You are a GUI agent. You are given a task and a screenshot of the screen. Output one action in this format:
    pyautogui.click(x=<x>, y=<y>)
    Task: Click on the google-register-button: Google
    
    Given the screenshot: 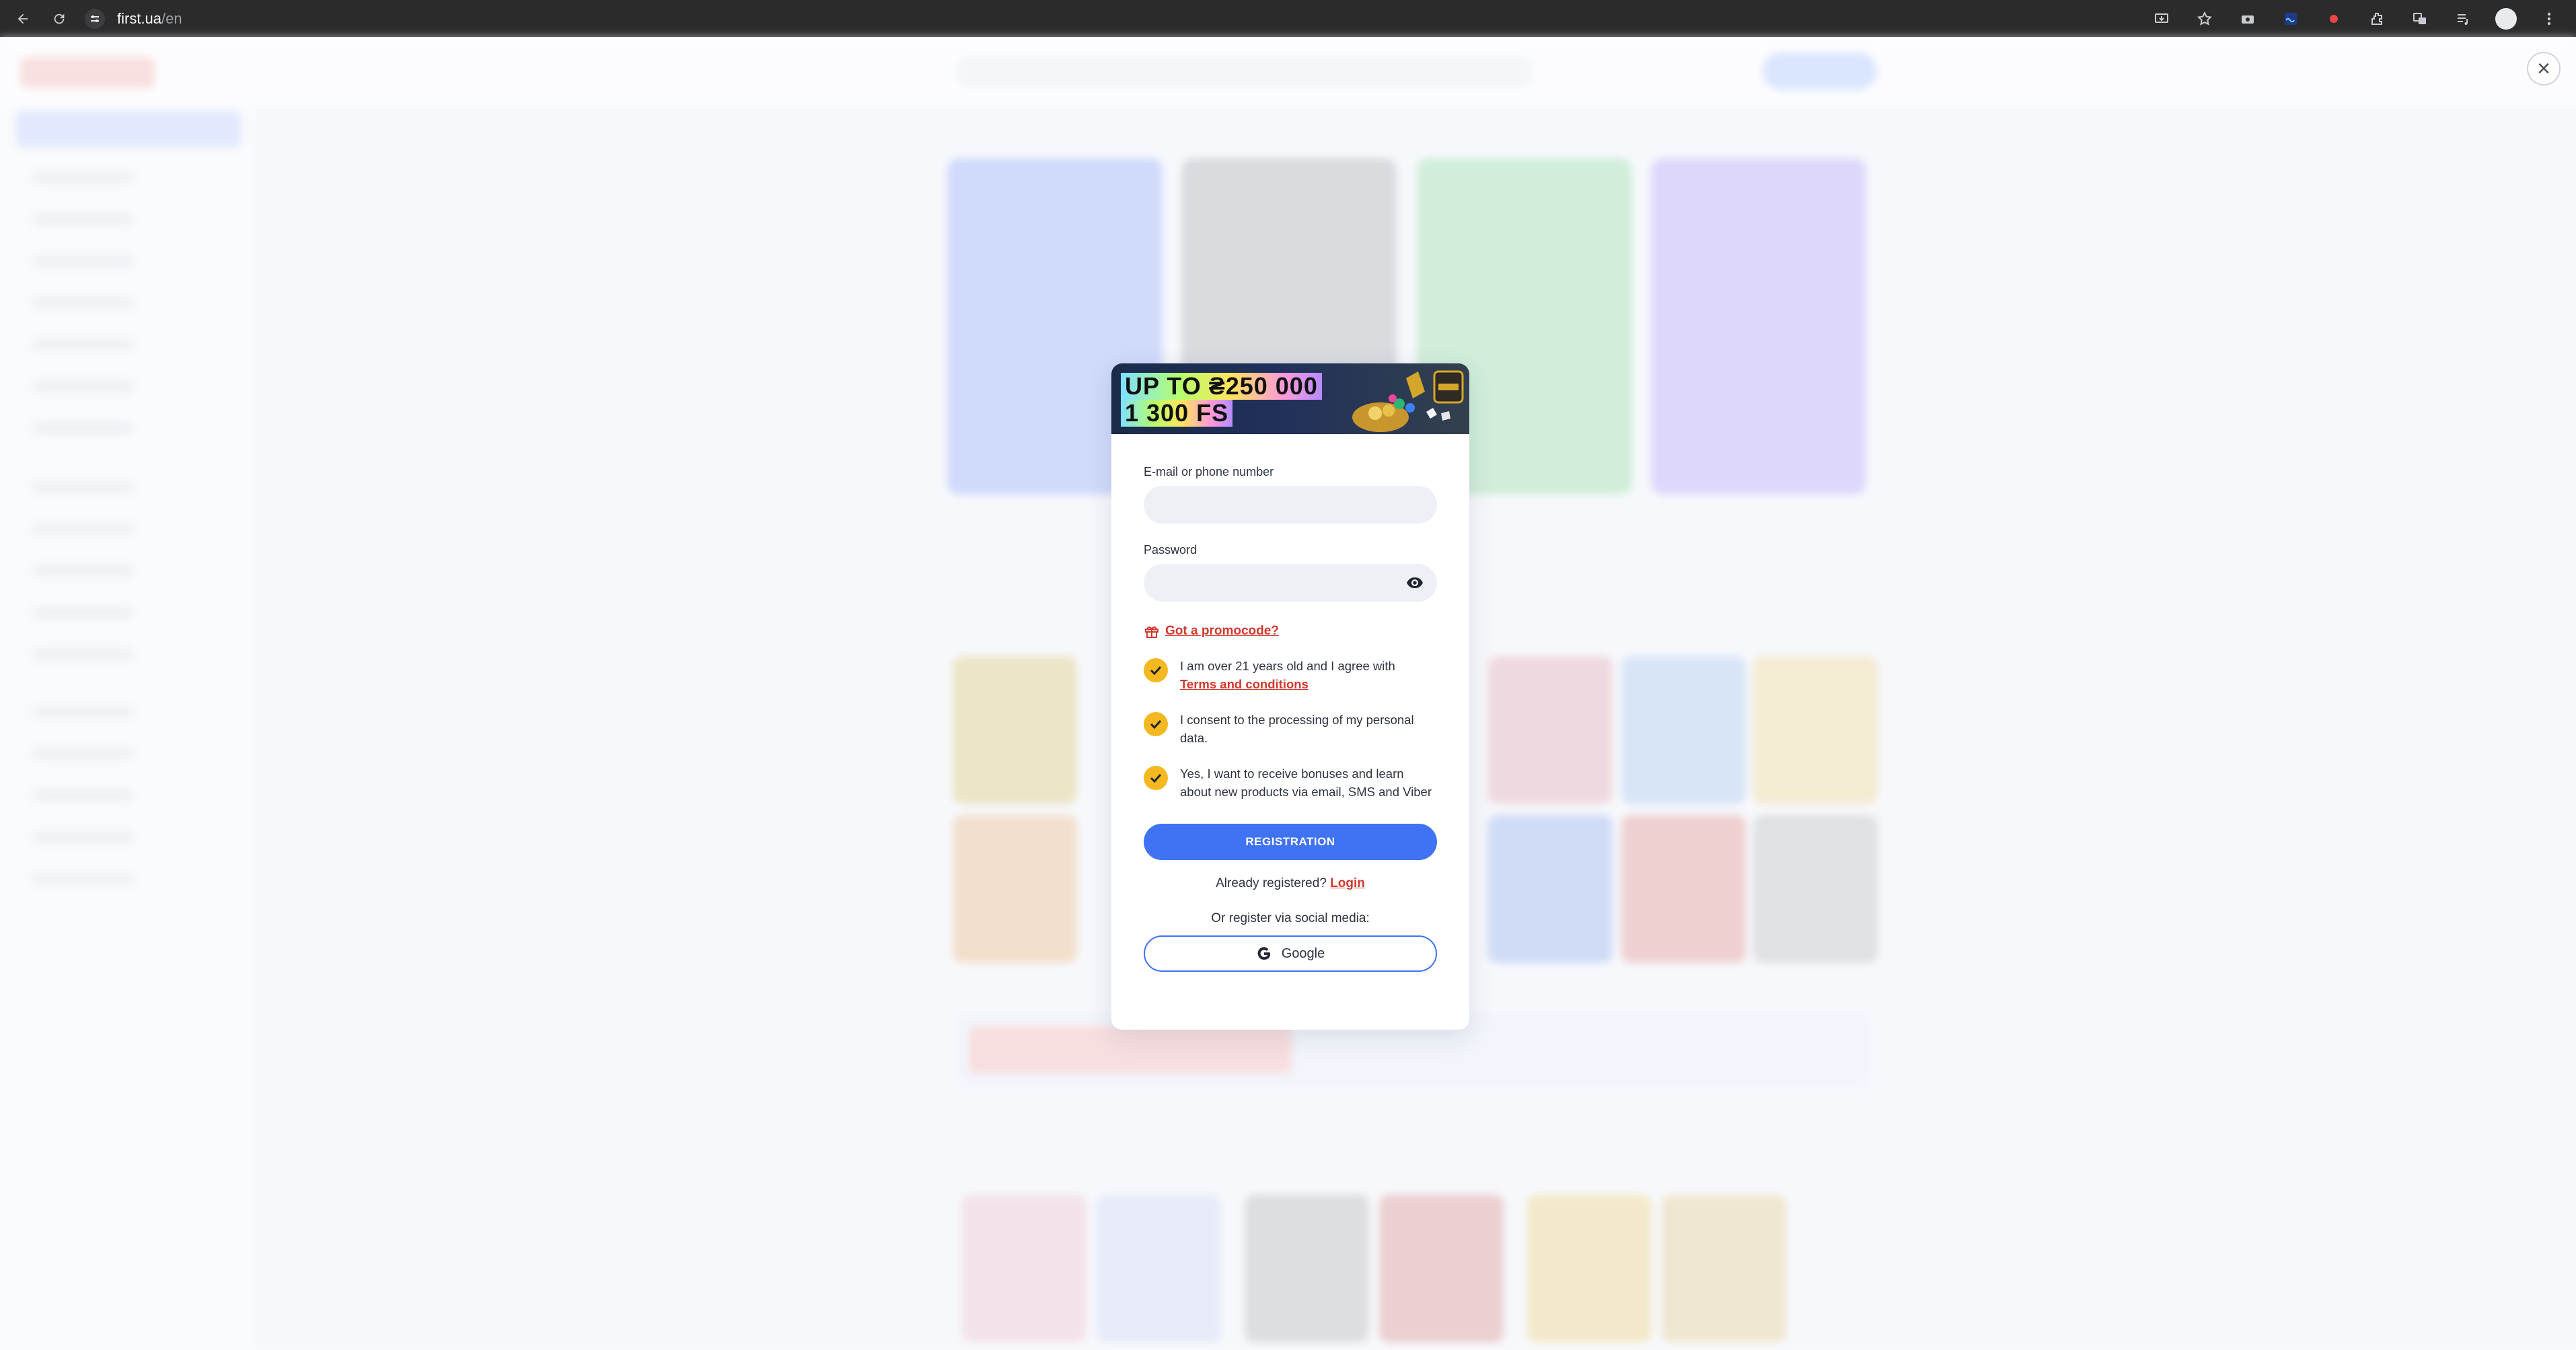 What is the action you would take?
    pyautogui.click(x=1290, y=953)
    